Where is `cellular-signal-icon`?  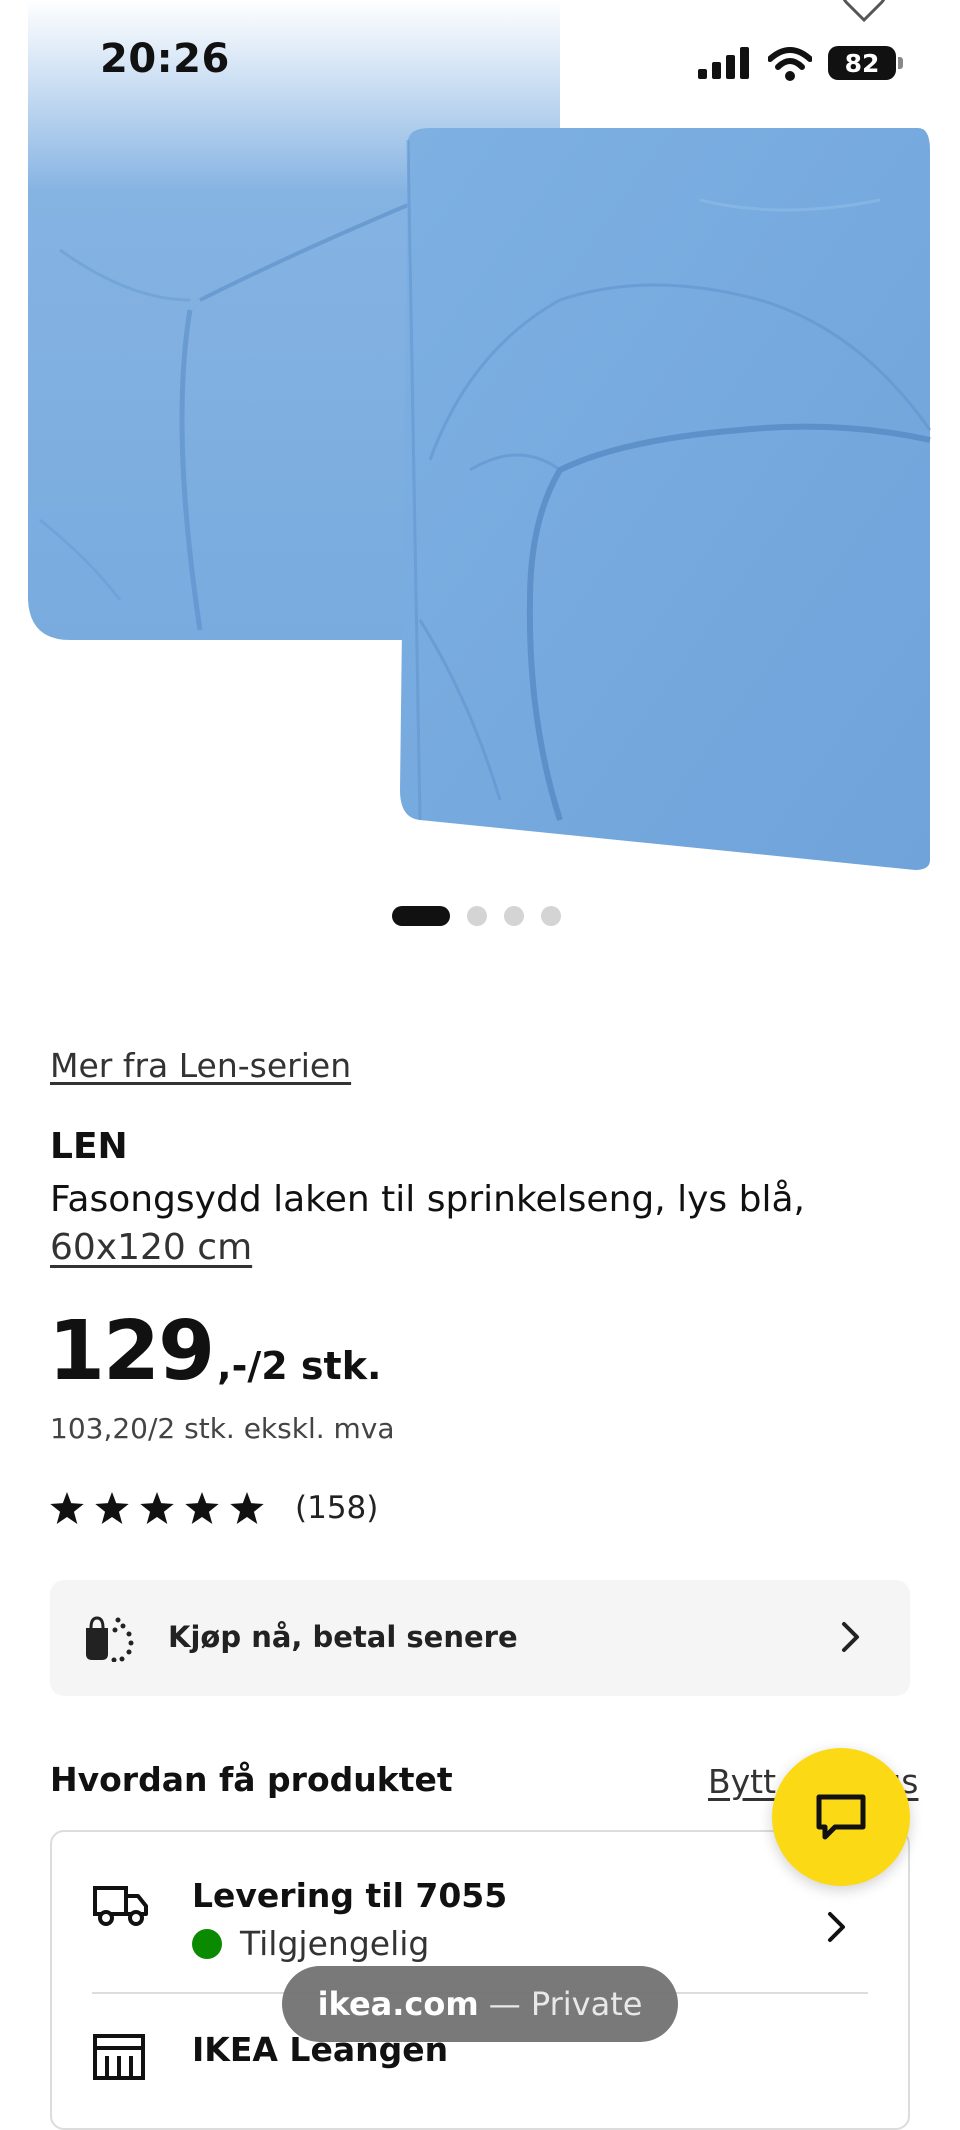 cellular-signal-icon is located at coordinates (723, 63).